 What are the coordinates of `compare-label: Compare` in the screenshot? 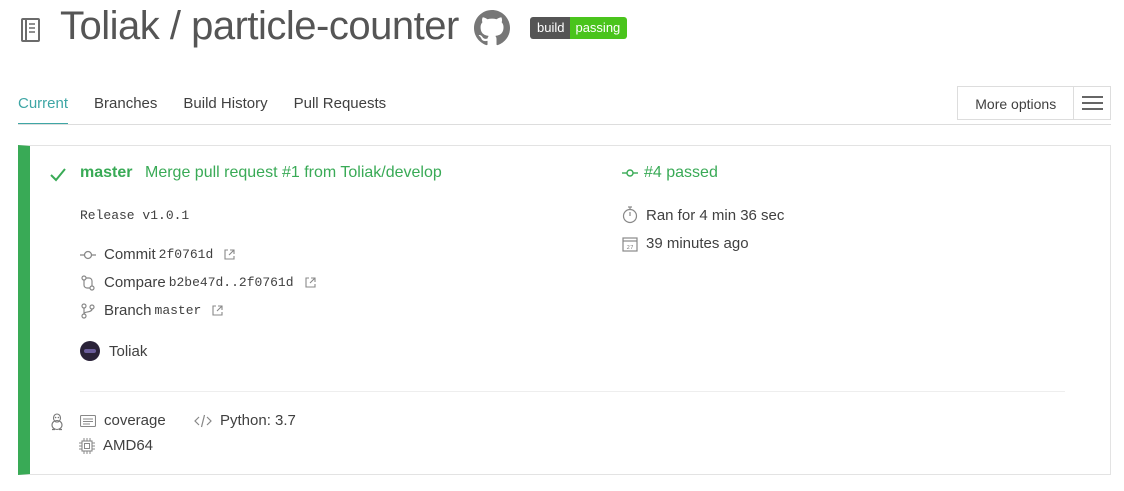 It's located at (135, 282).